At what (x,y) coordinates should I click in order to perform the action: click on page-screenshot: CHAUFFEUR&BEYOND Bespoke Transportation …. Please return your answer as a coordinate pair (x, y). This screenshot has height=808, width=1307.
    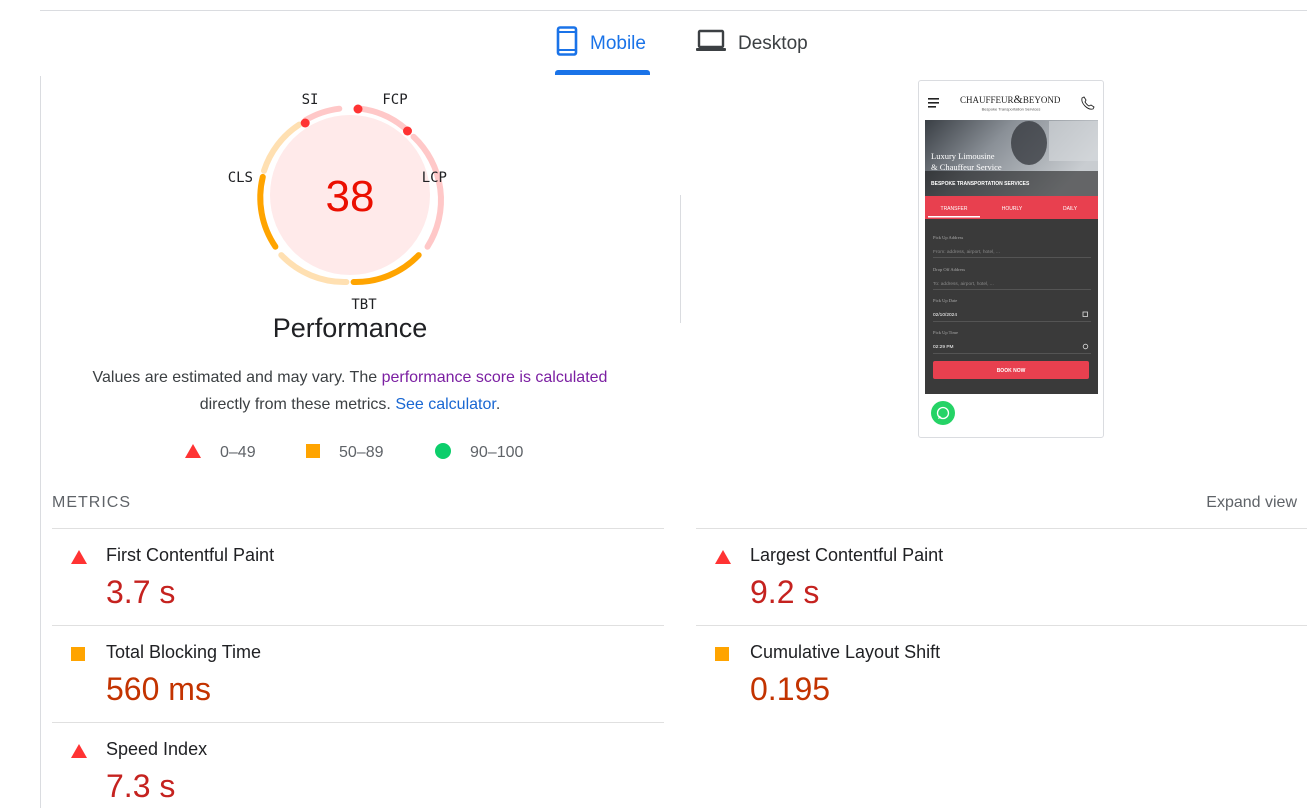
    Looking at the image, I should click on (1011, 259).